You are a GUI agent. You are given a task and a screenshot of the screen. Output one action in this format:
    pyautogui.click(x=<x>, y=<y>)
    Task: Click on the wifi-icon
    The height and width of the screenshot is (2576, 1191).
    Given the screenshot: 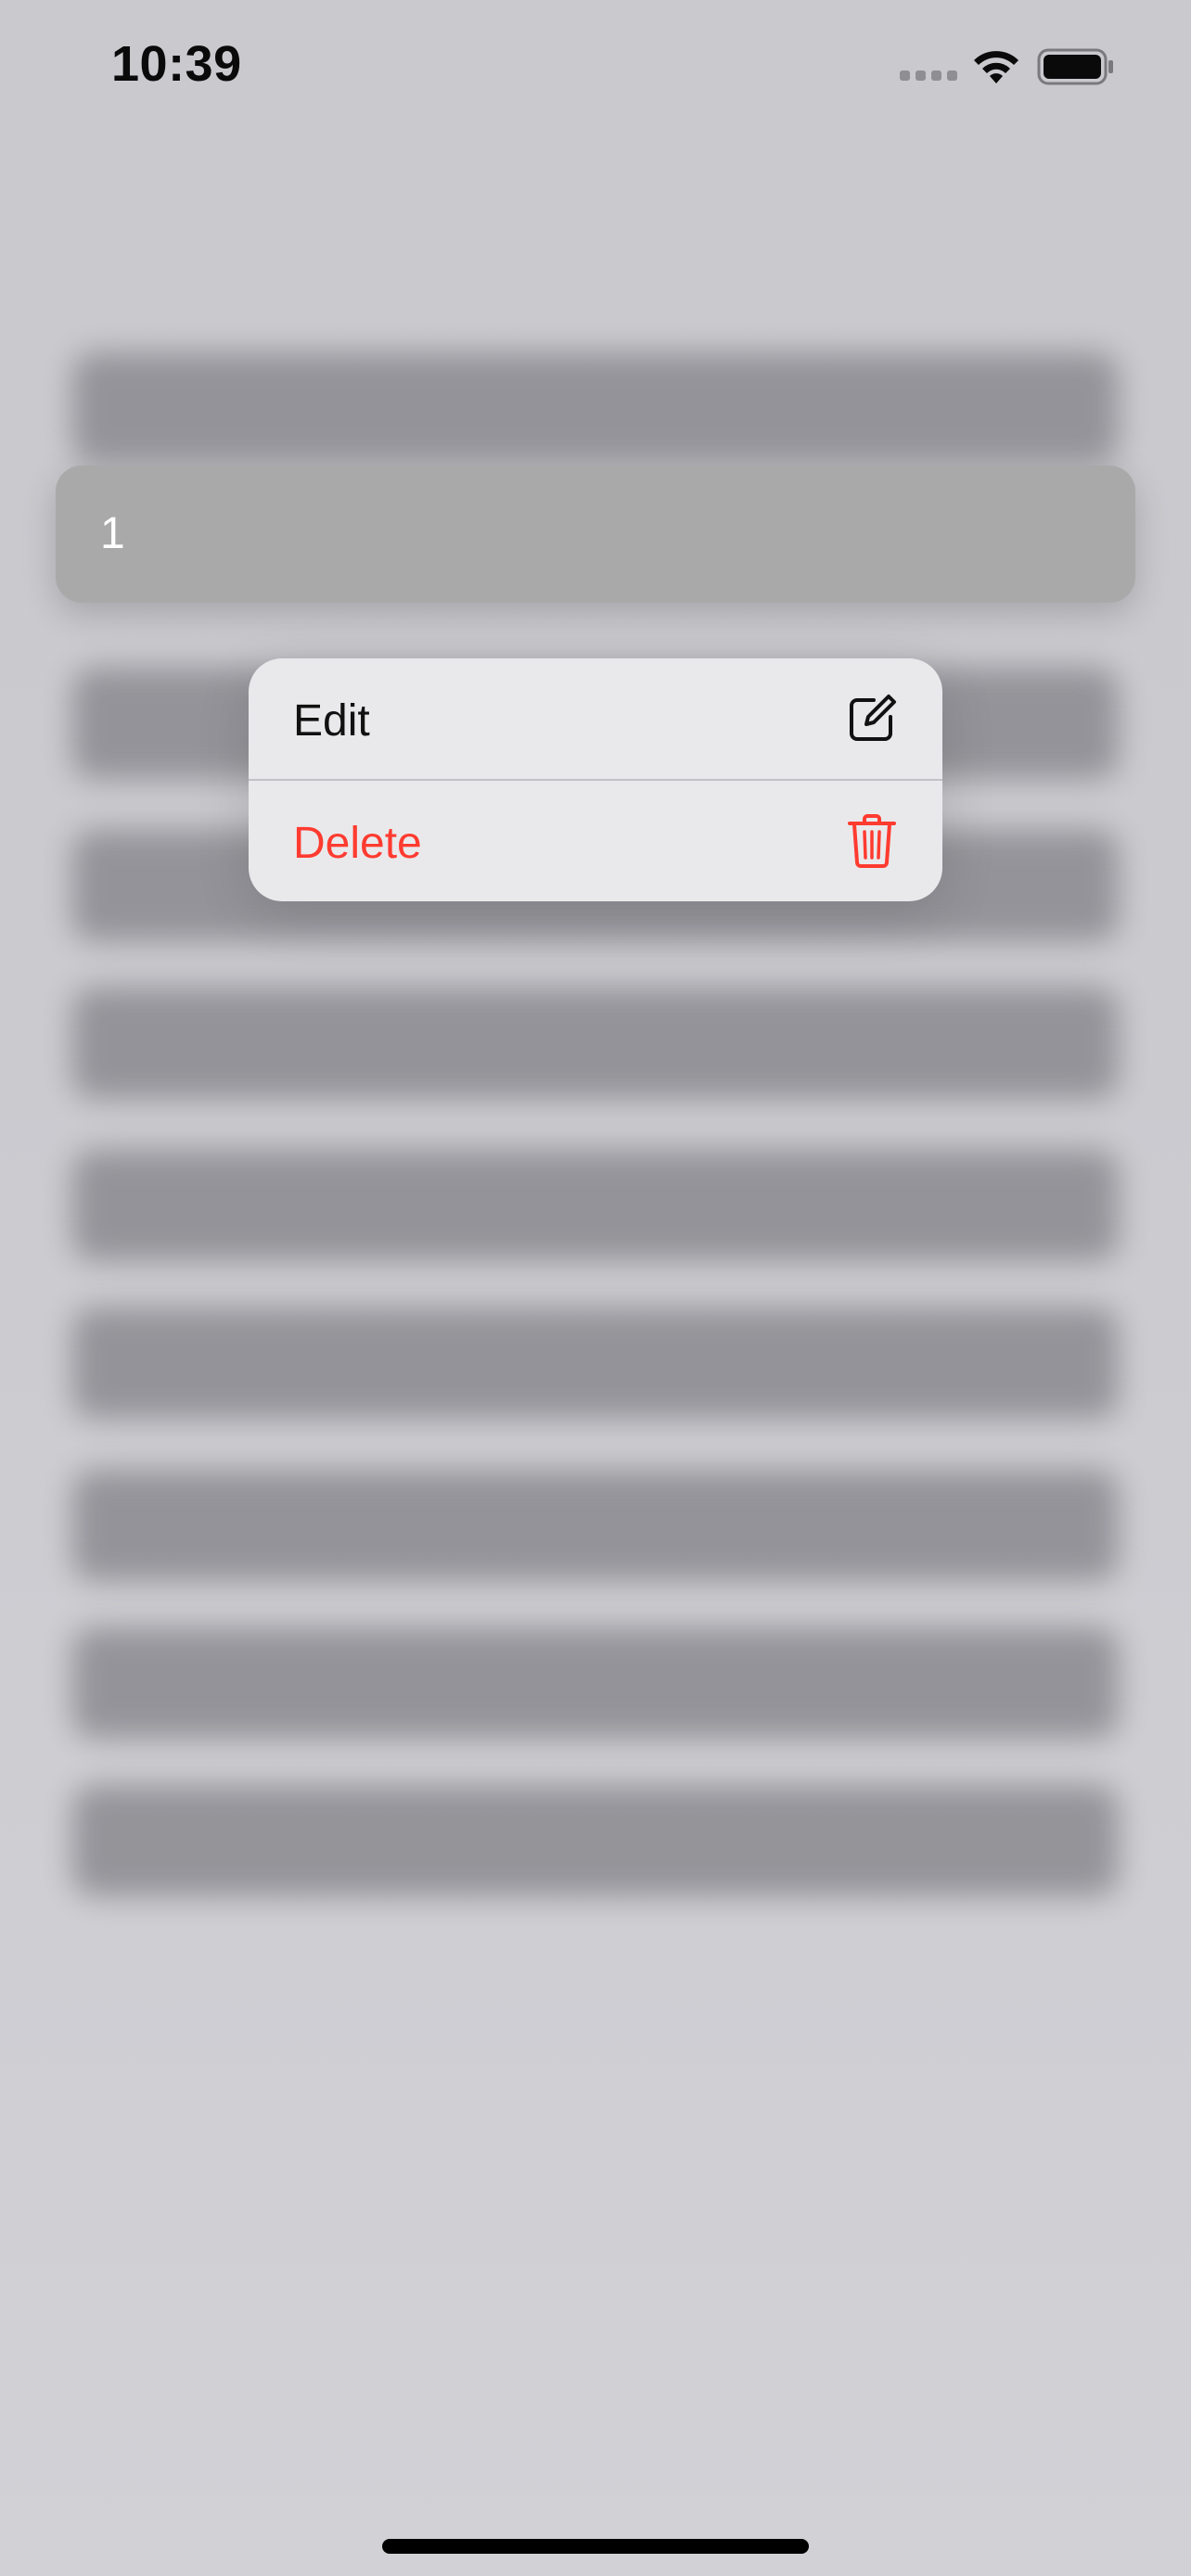 What is the action you would take?
    pyautogui.click(x=996, y=67)
    